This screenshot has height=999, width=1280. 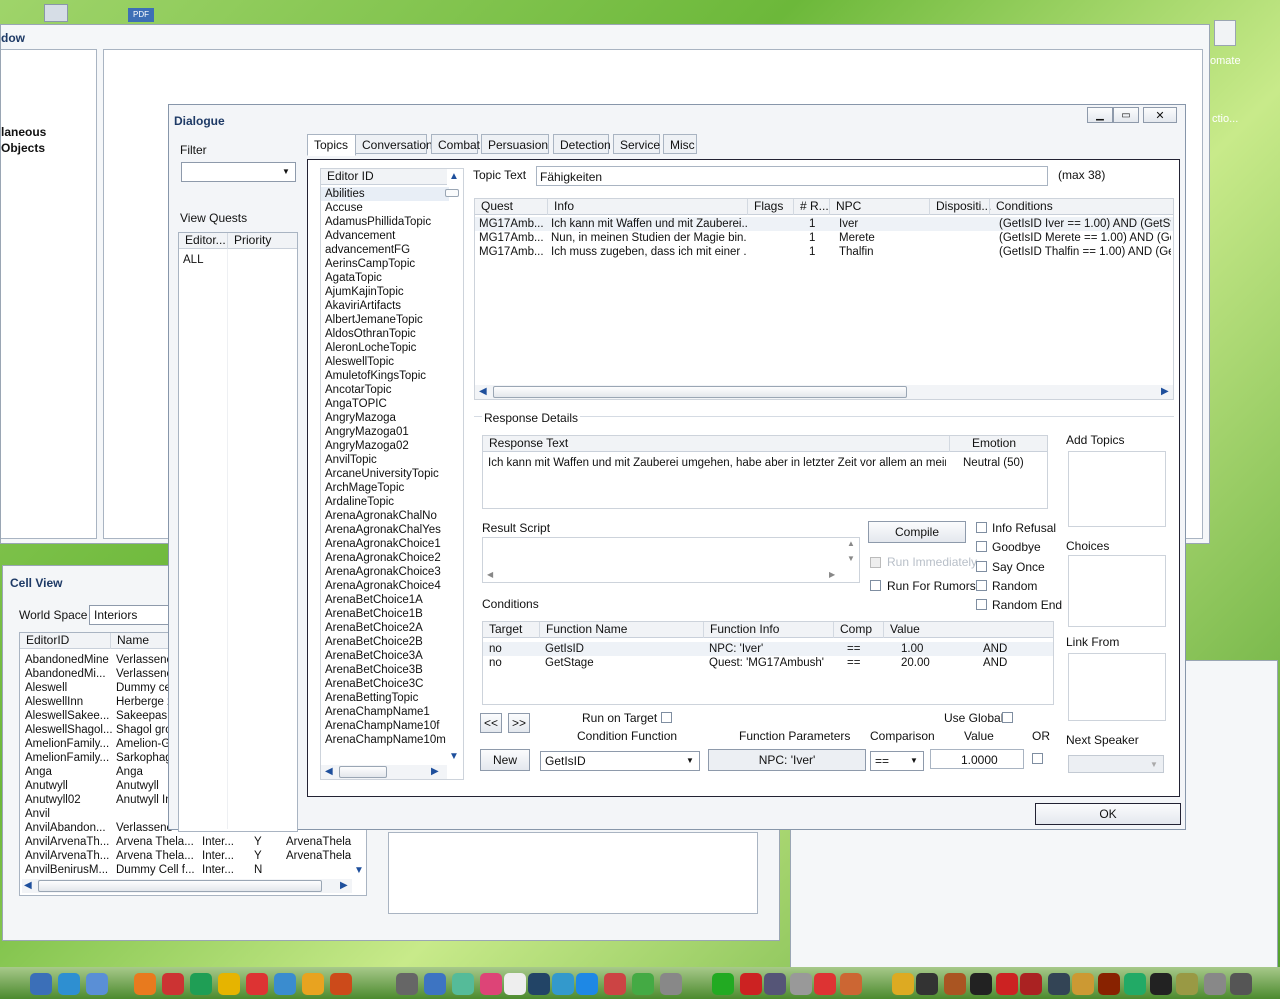 What do you see at coordinates (505, 760) in the screenshot?
I see `new-condition-button: New` at bounding box center [505, 760].